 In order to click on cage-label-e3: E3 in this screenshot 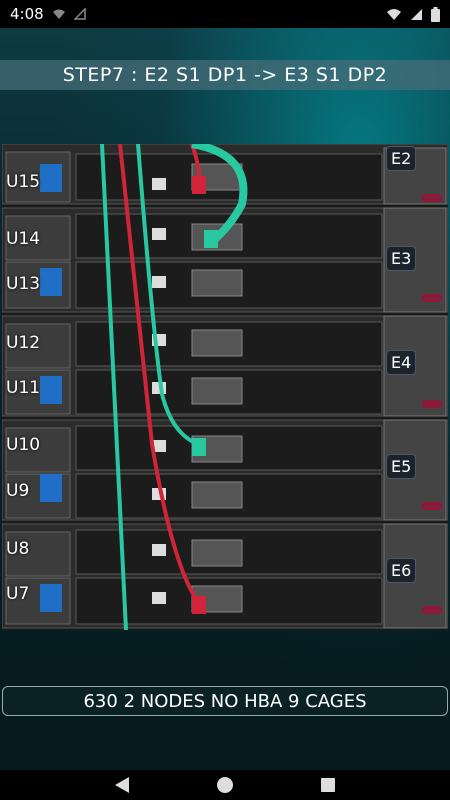, I will do `click(401, 258)`.